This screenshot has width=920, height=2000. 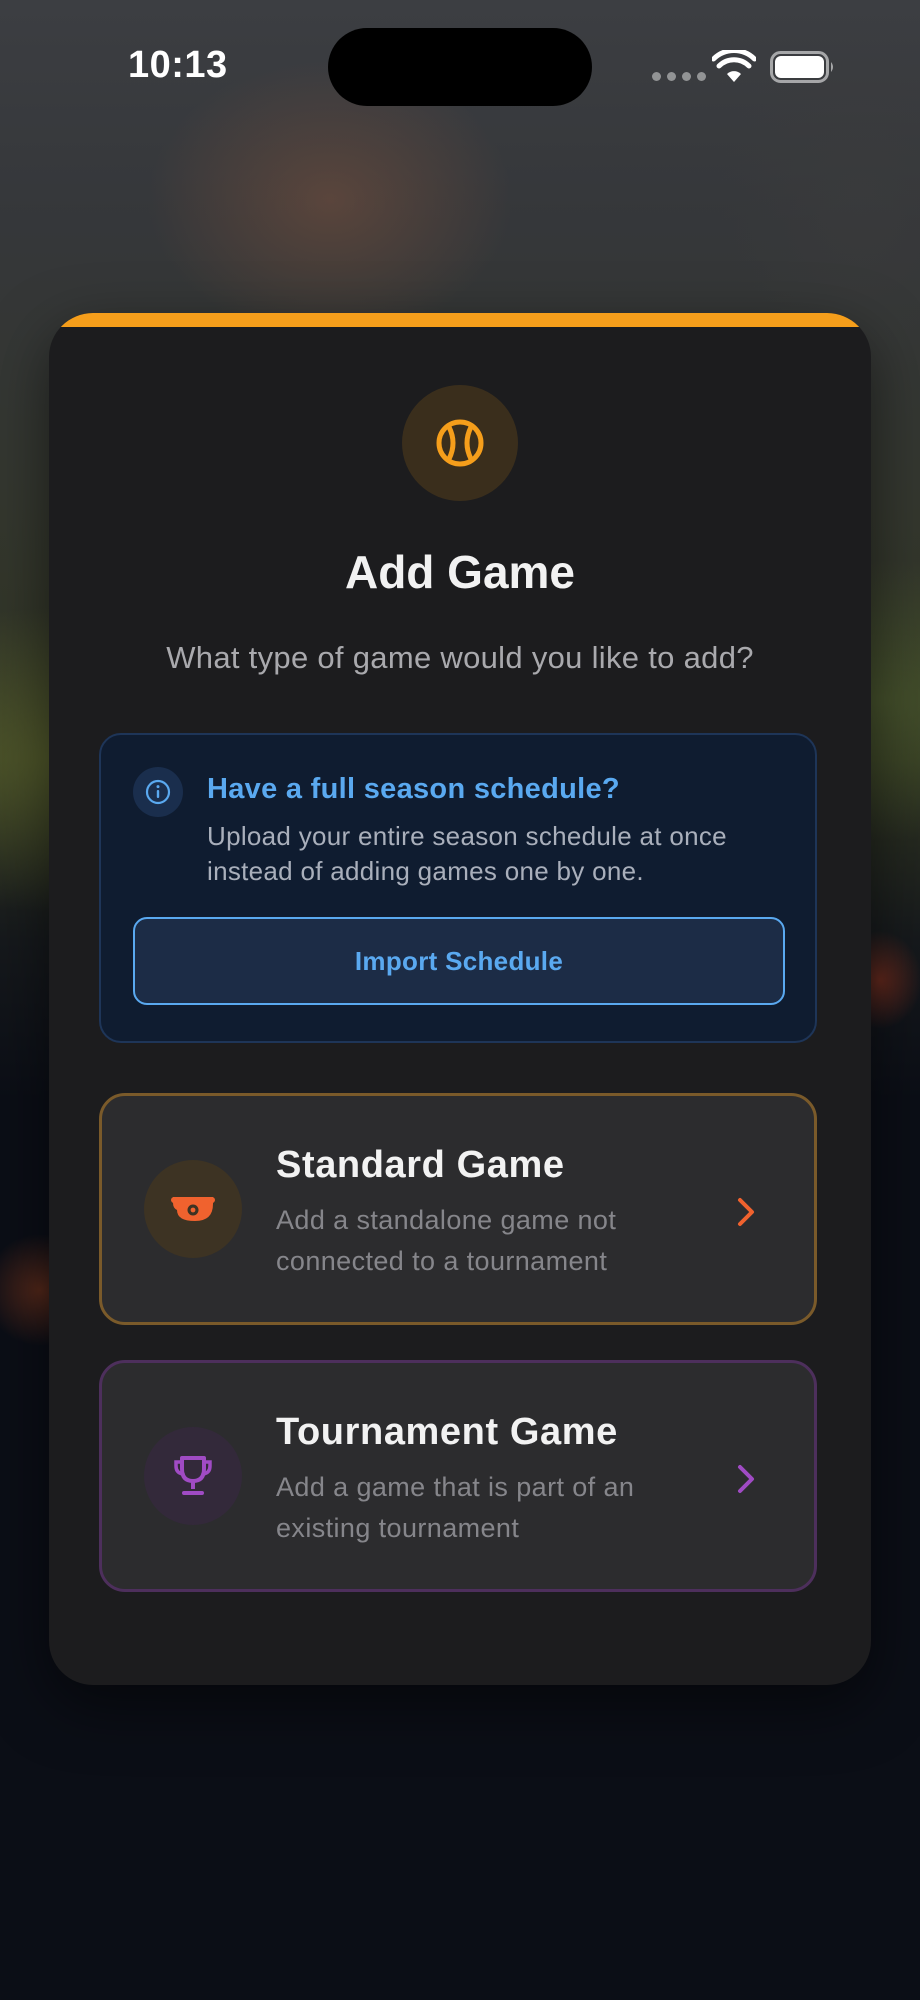 What do you see at coordinates (413, 789) in the screenshot?
I see `info-box-title: Have a full season schedule?` at bounding box center [413, 789].